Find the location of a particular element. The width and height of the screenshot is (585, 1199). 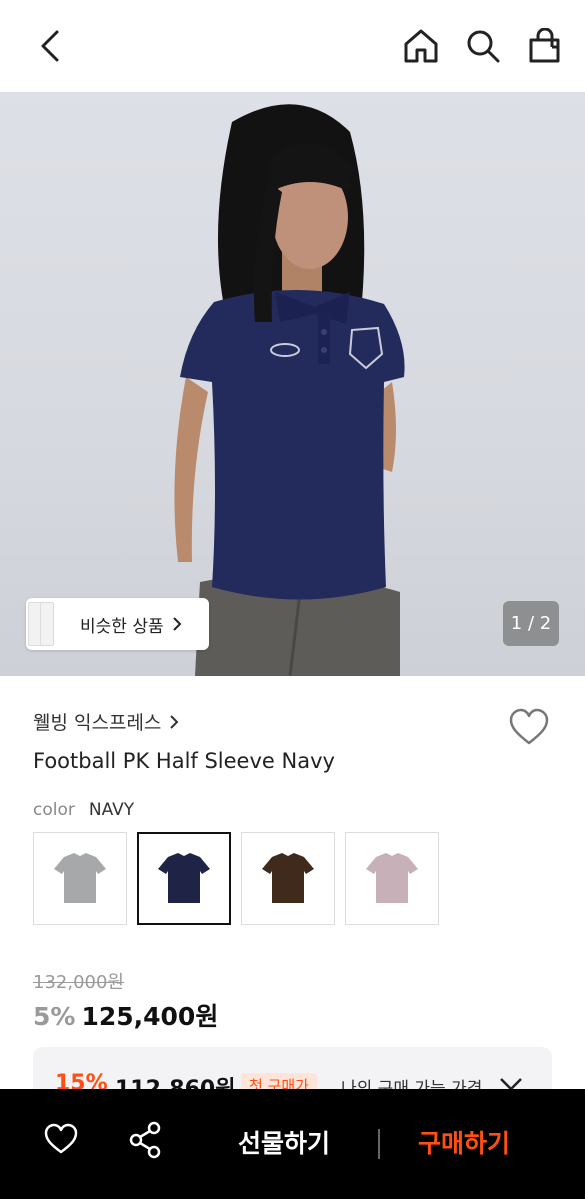

swatch-brown is located at coordinates (288, 878).